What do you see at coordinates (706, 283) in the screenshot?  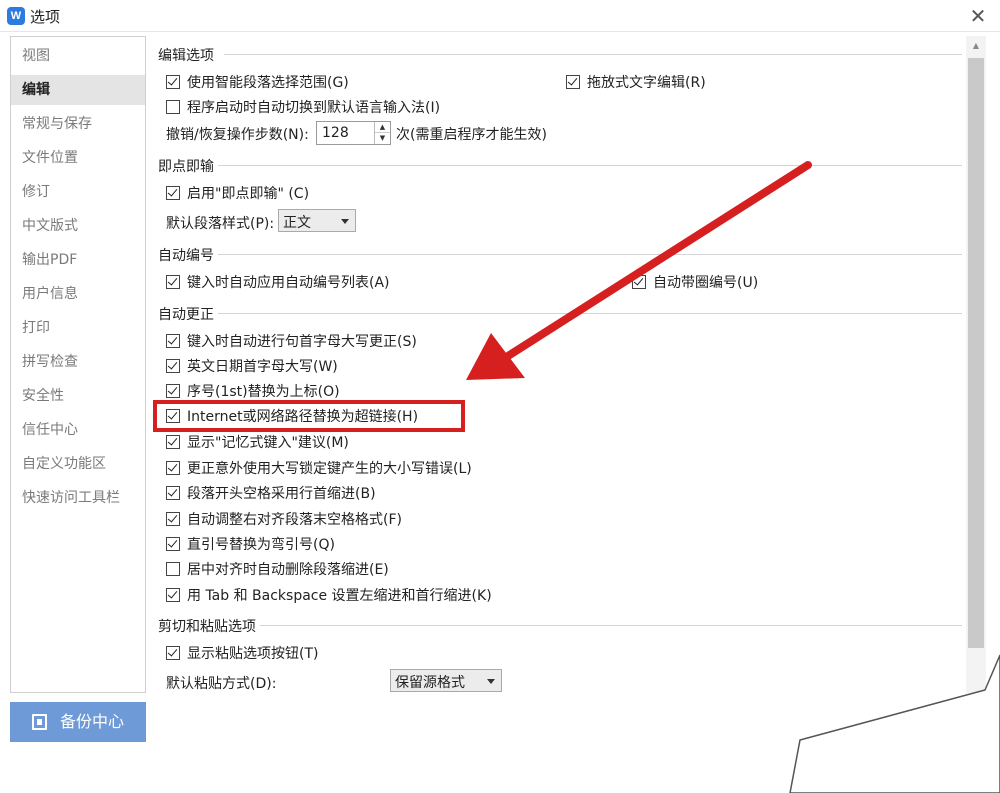 I see `checkbox-label: 自动带圈编号(U)` at bounding box center [706, 283].